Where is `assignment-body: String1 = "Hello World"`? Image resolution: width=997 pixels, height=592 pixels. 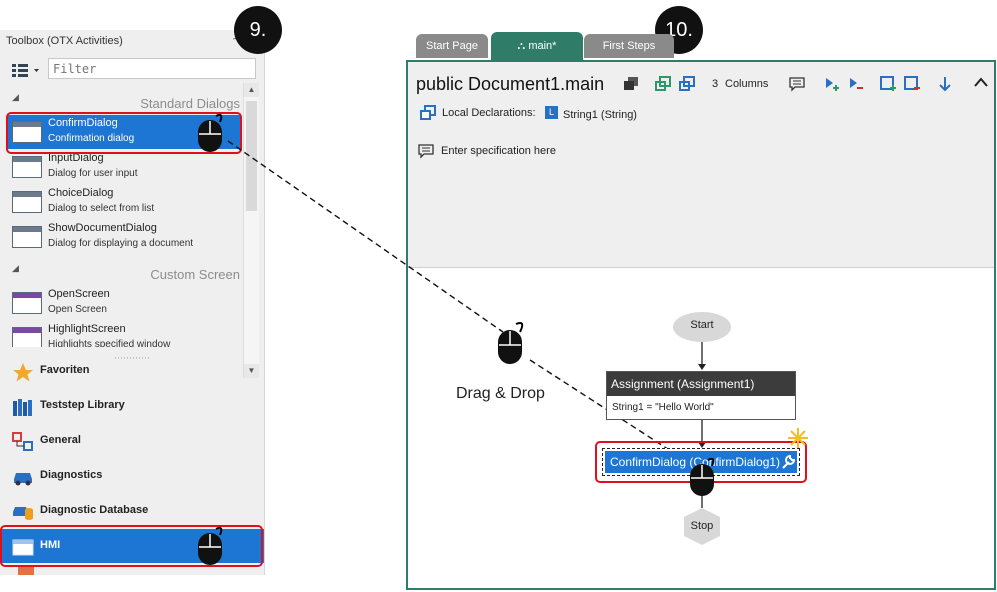
assignment-body: String1 = "Hello World" is located at coordinates (663, 407).